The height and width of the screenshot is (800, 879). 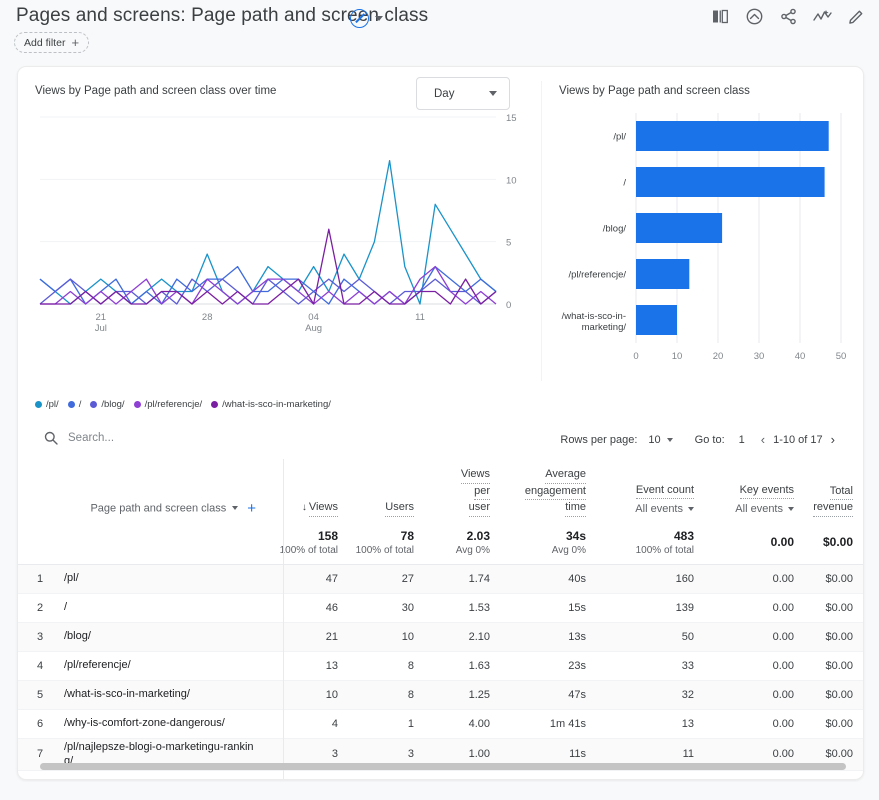 What do you see at coordinates (251, 508) in the screenshot?
I see `add-dimension-icon: +` at bounding box center [251, 508].